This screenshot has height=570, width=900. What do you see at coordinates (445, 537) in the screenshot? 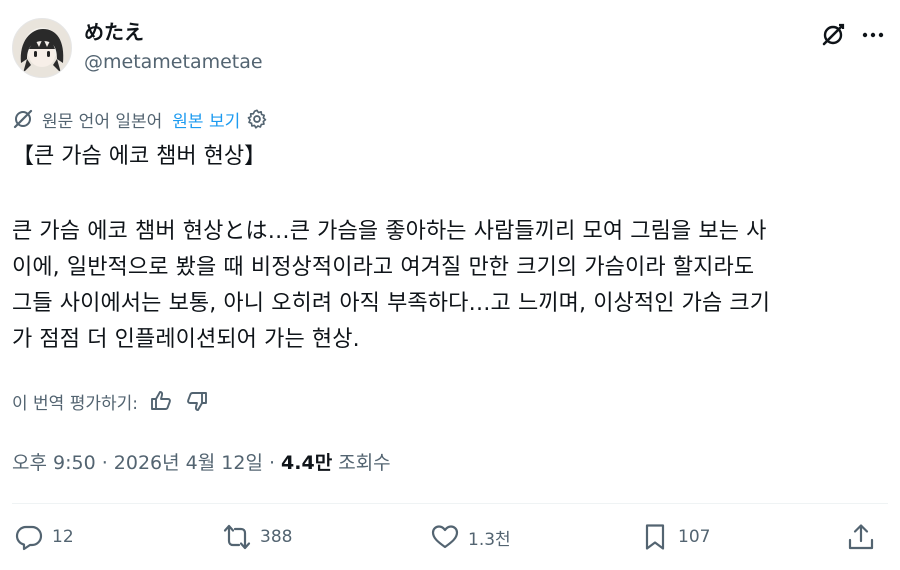
I see `like-icon` at bounding box center [445, 537].